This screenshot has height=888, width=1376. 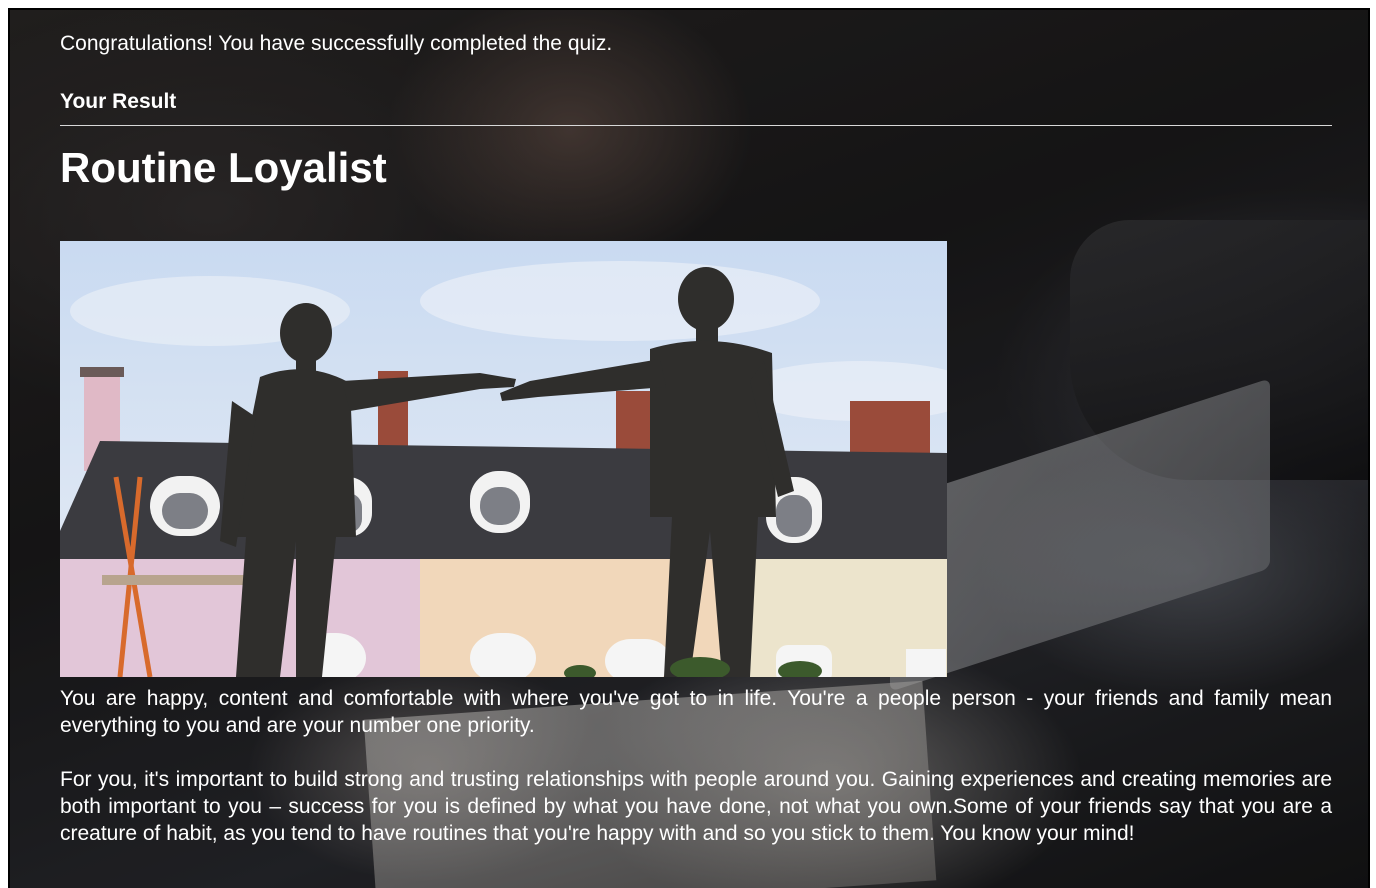 I want to click on result-title: Routine Loyalist, so click(x=223, y=167).